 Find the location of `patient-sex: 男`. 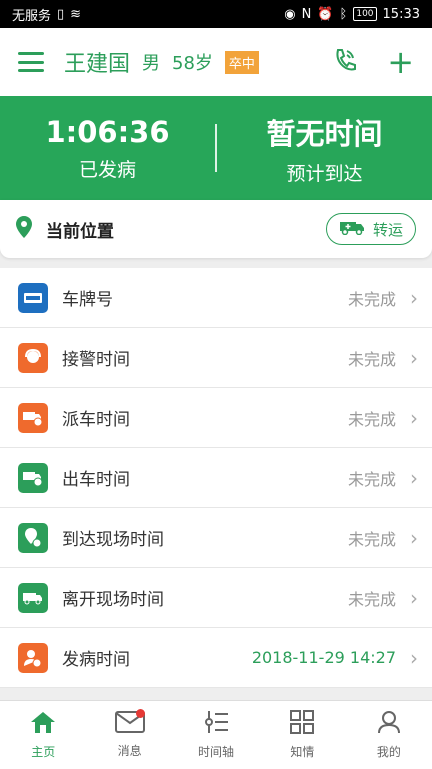

patient-sex: 男 is located at coordinates (151, 63).